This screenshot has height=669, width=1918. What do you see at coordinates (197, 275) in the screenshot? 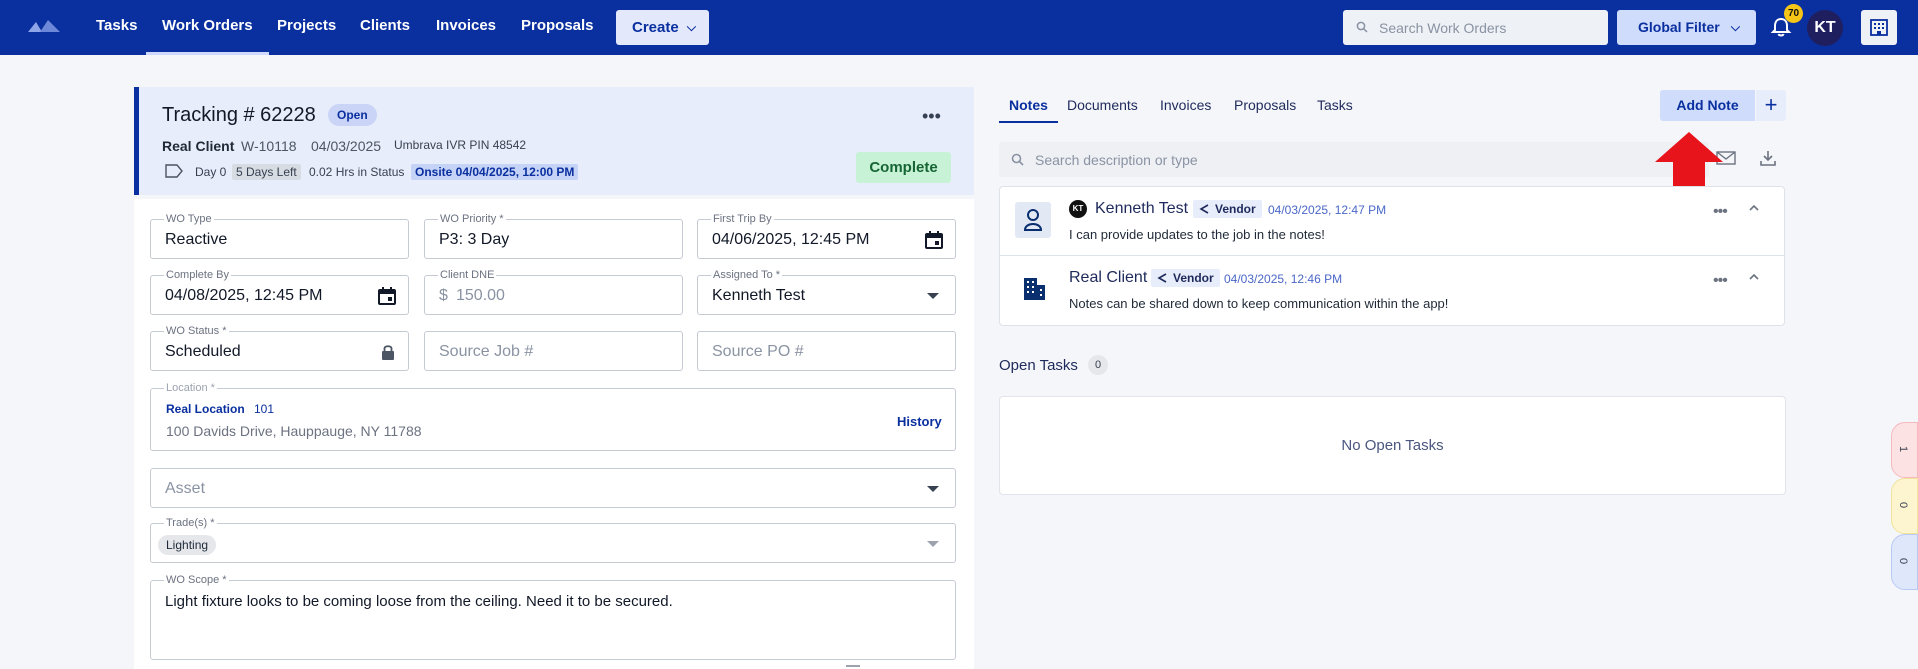
I see `complete-by-label: Complete By` at bounding box center [197, 275].